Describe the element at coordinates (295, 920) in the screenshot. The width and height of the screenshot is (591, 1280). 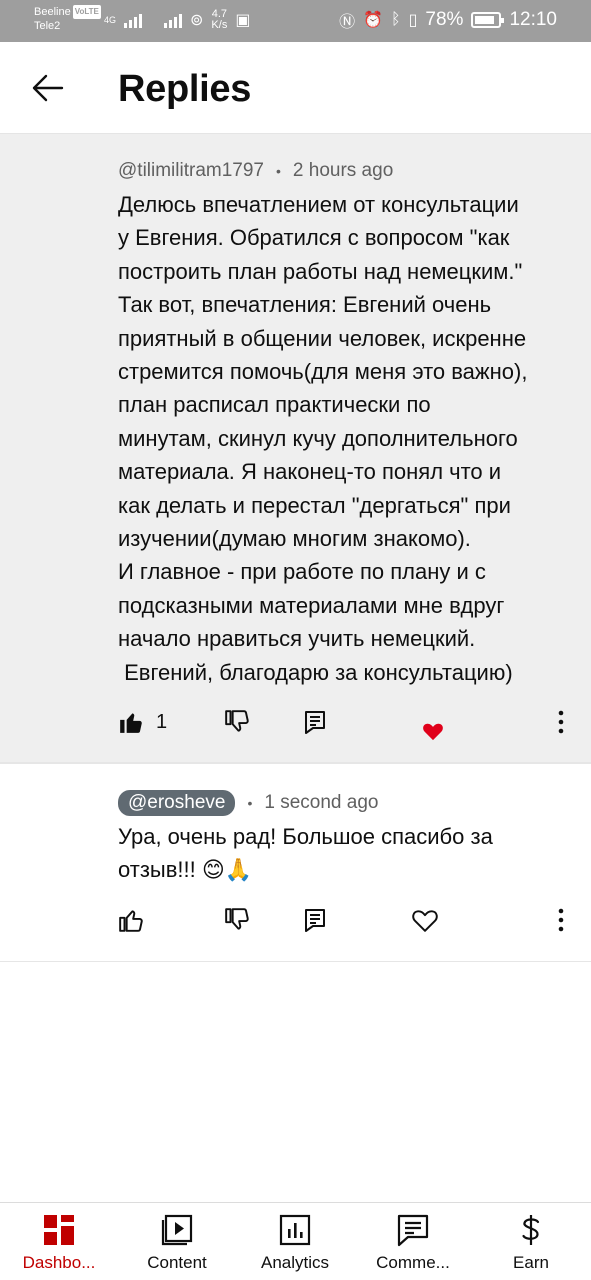
I see `comment-actions` at that location.